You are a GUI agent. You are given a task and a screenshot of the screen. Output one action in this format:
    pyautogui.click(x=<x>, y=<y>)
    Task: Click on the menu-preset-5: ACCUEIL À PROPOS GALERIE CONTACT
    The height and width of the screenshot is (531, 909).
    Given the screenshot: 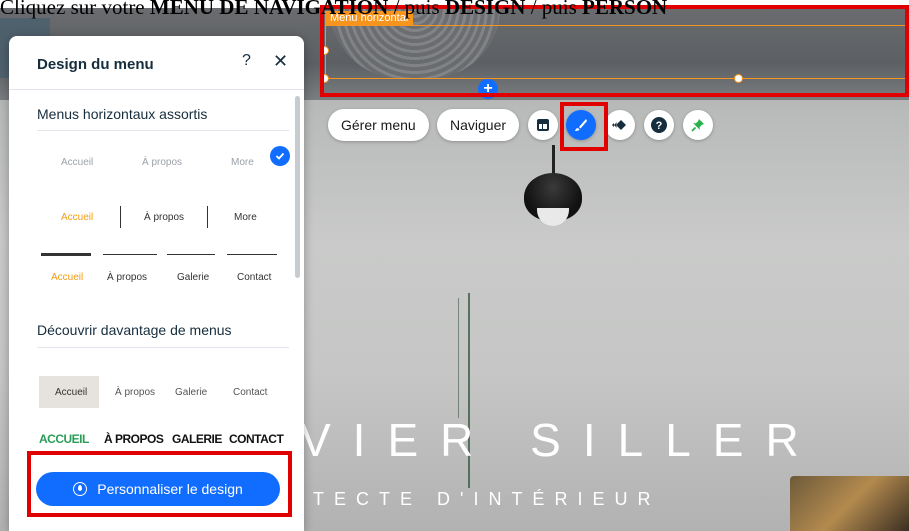 What is the action you would take?
    pyautogui.click(x=163, y=439)
    